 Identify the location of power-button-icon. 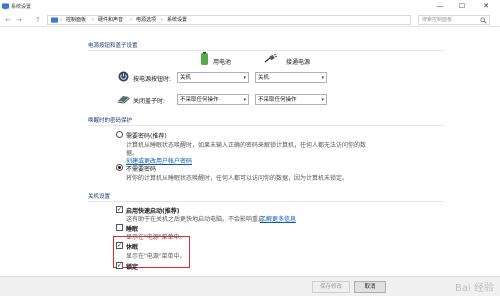
(123, 76).